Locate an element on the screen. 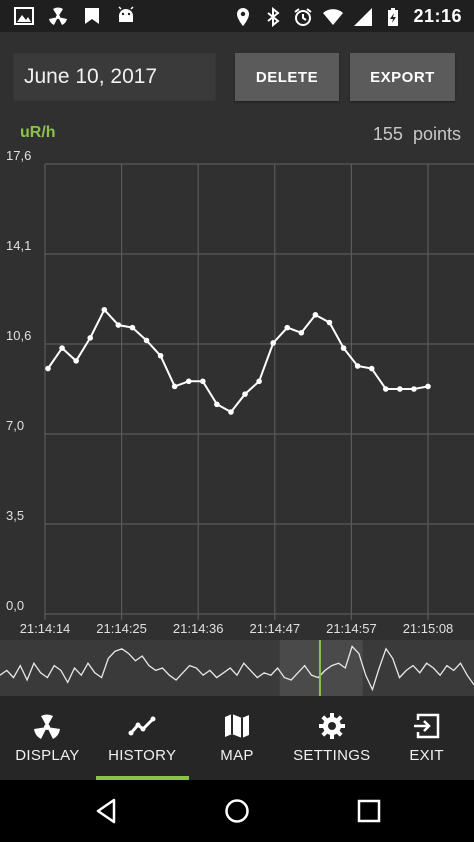  tab-history: HISTORY is located at coordinates (142, 738).